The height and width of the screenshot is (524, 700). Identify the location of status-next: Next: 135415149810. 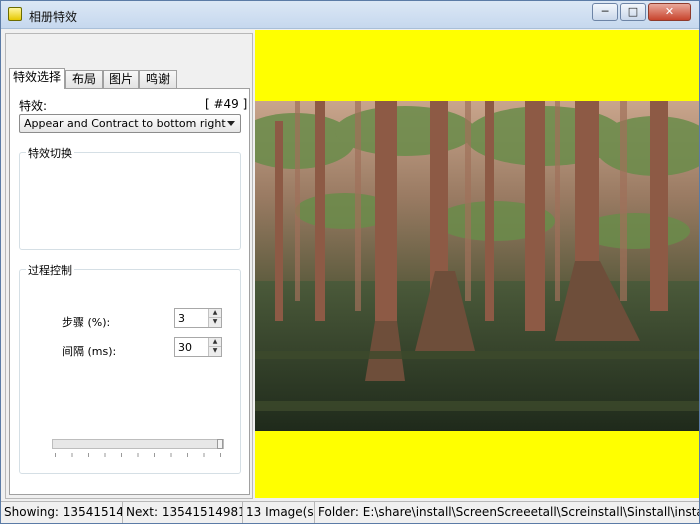
(183, 512).